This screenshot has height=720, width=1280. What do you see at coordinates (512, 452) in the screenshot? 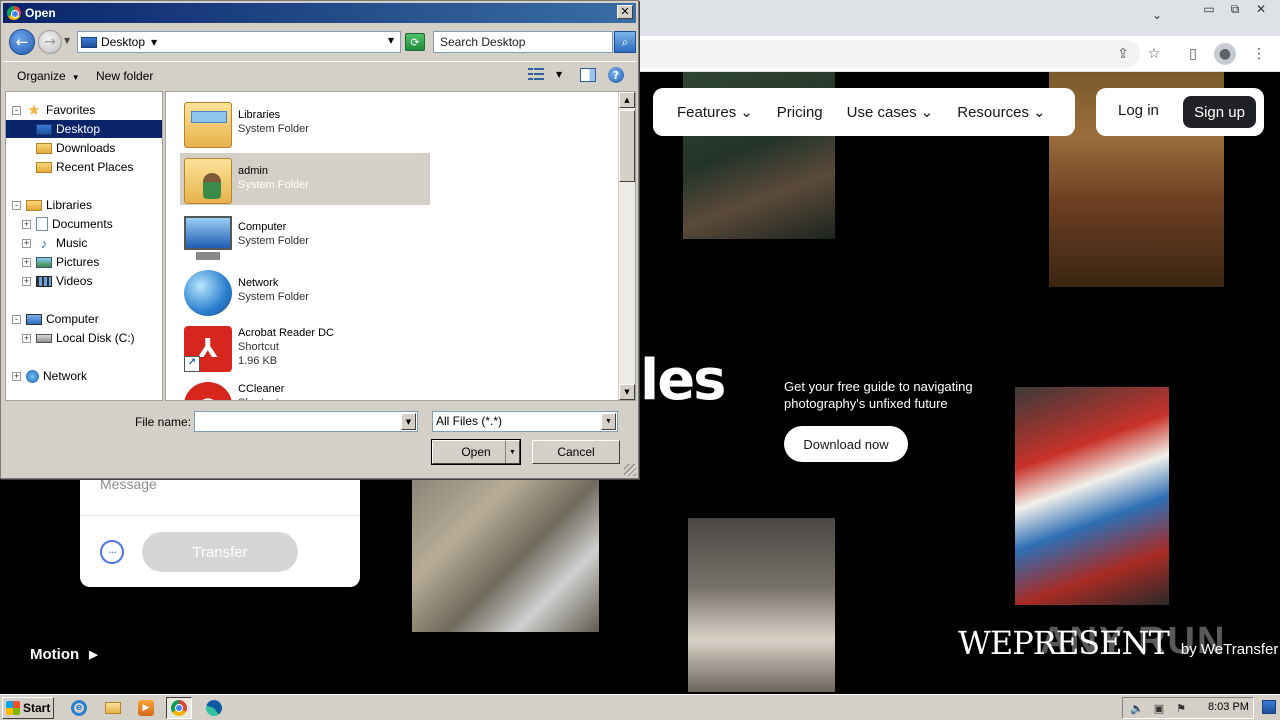
I see `open-options-dropdown-icon: ▼` at bounding box center [512, 452].